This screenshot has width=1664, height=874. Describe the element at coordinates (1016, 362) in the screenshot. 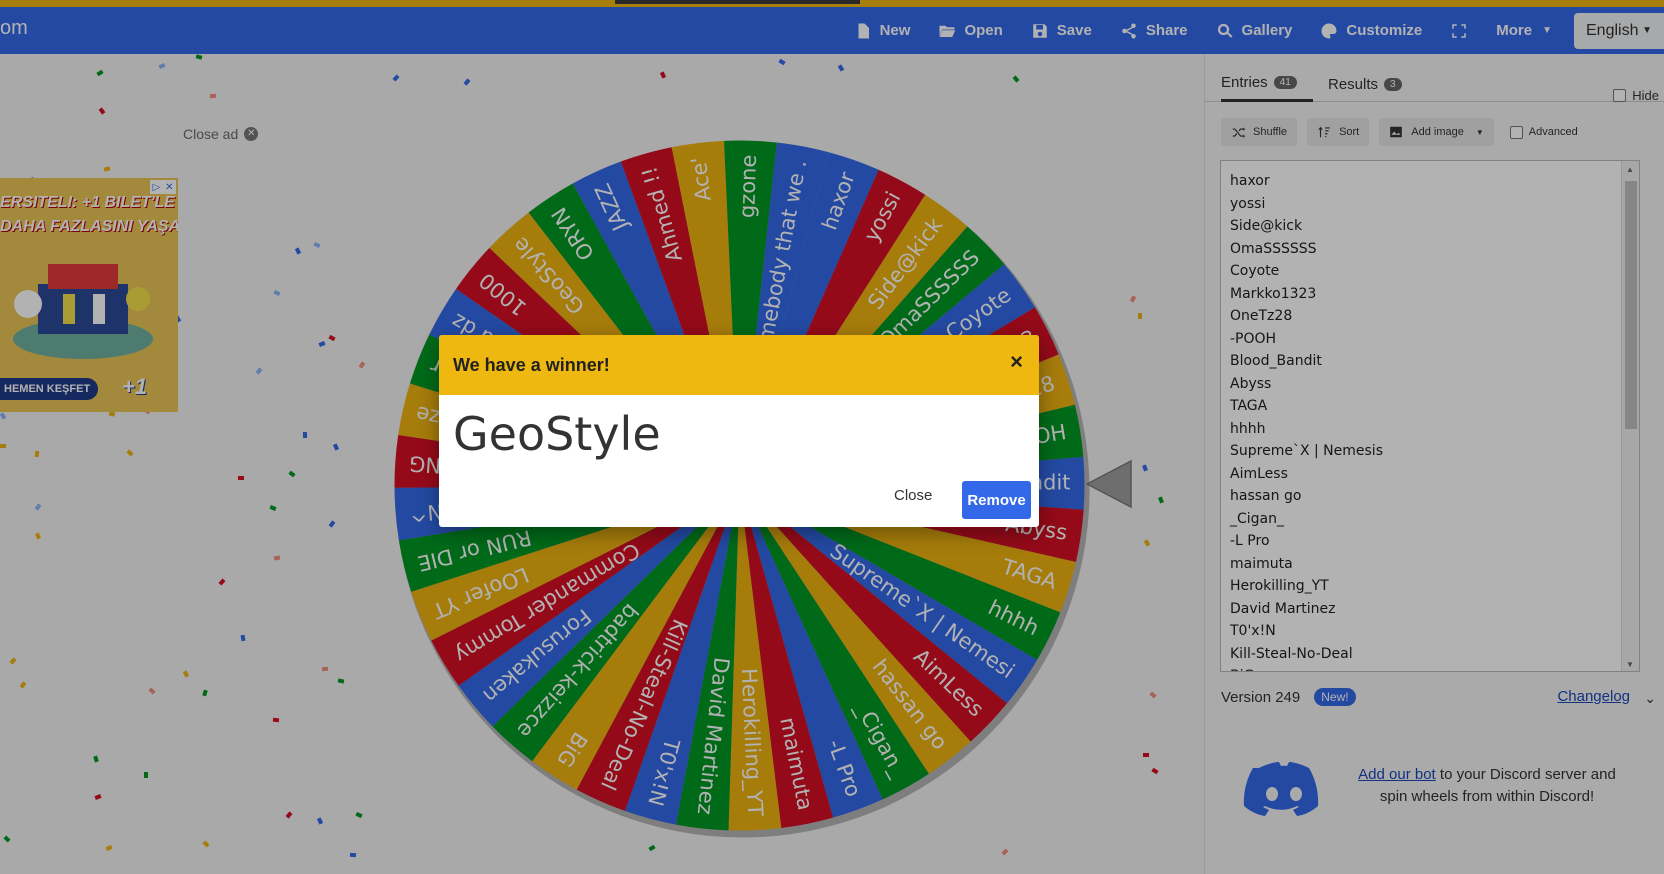

I see `close-icon: ×` at that location.